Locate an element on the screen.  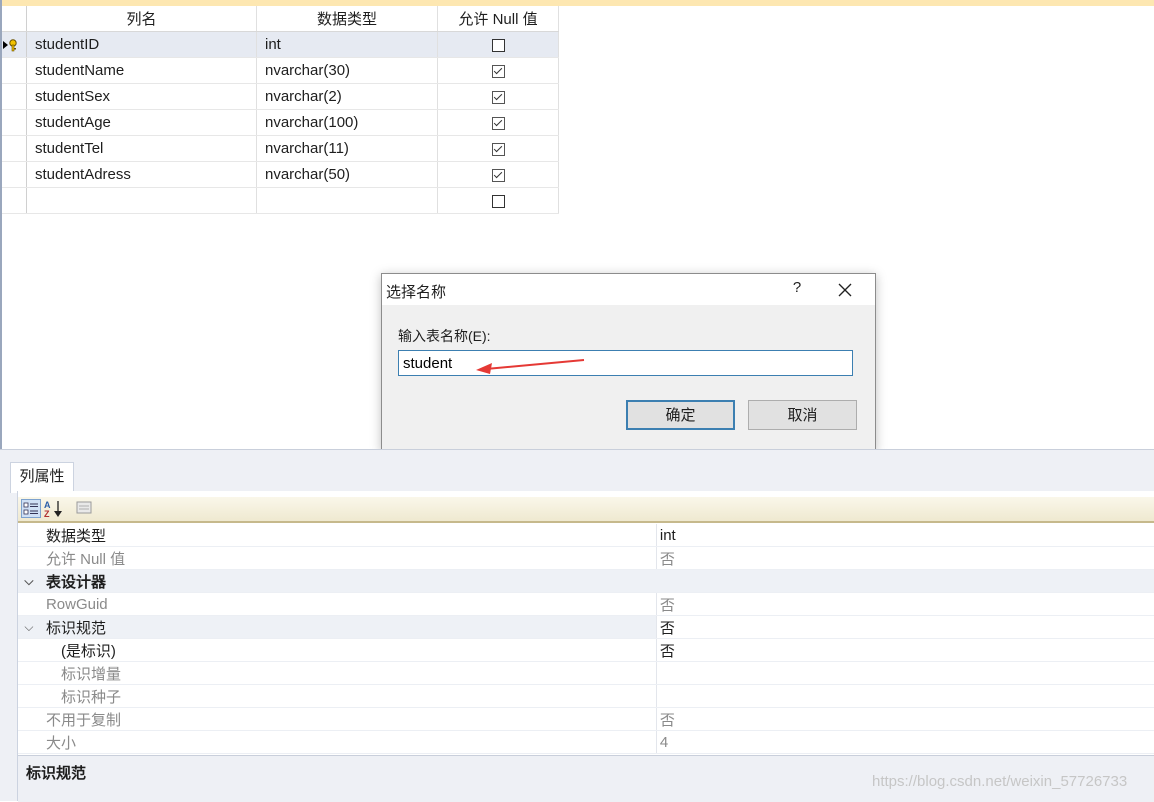
property-row: 标识种子 is located at coordinates (586, 696).